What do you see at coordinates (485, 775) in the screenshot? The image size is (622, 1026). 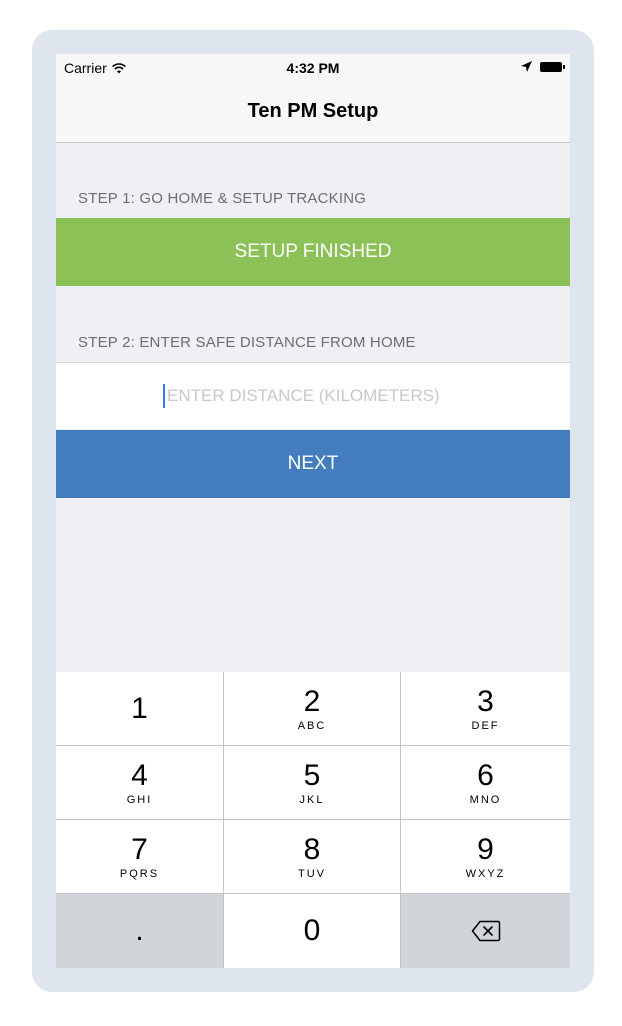 I see `key-number: 6` at bounding box center [485, 775].